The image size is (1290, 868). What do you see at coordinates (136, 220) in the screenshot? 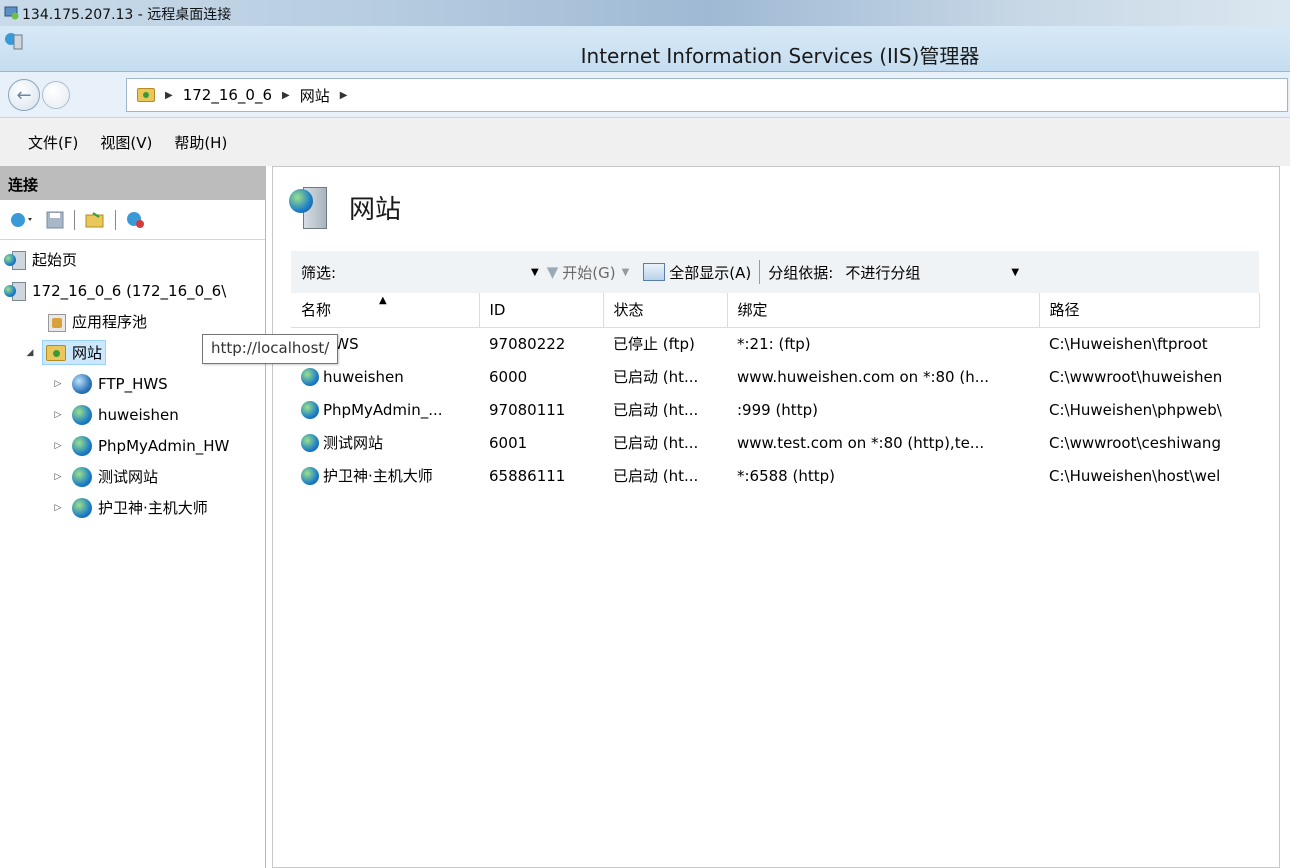
I see `disconnect-icon` at bounding box center [136, 220].